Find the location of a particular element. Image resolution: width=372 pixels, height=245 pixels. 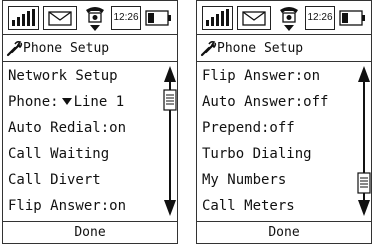

menu-item-label: Call Meters is located at coordinates (248, 206).